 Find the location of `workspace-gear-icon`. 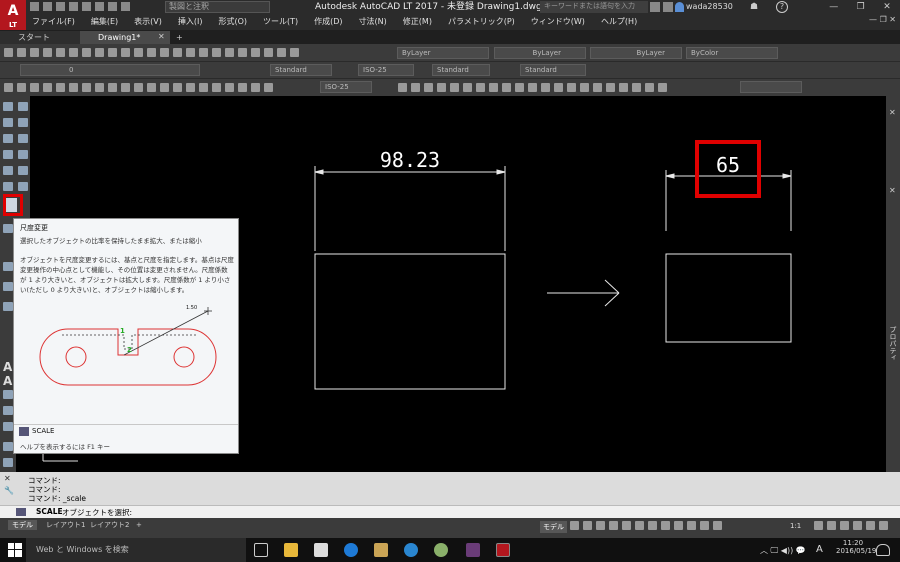

workspace-gear-icon is located at coordinates (125, 6).